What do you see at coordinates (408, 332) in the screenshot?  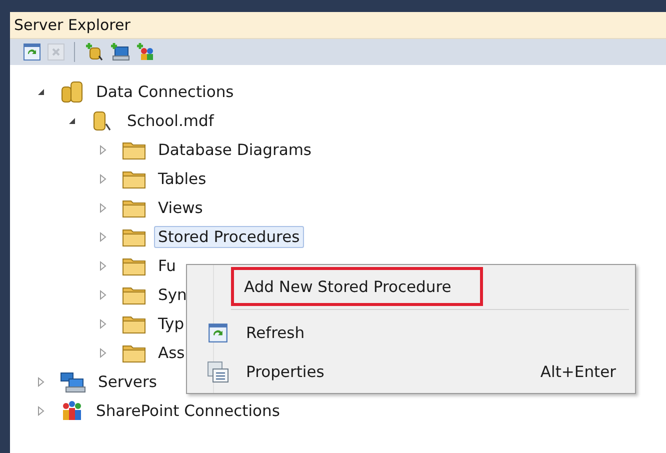 I see `menu-item: Refresh` at bounding box center [408, 332].